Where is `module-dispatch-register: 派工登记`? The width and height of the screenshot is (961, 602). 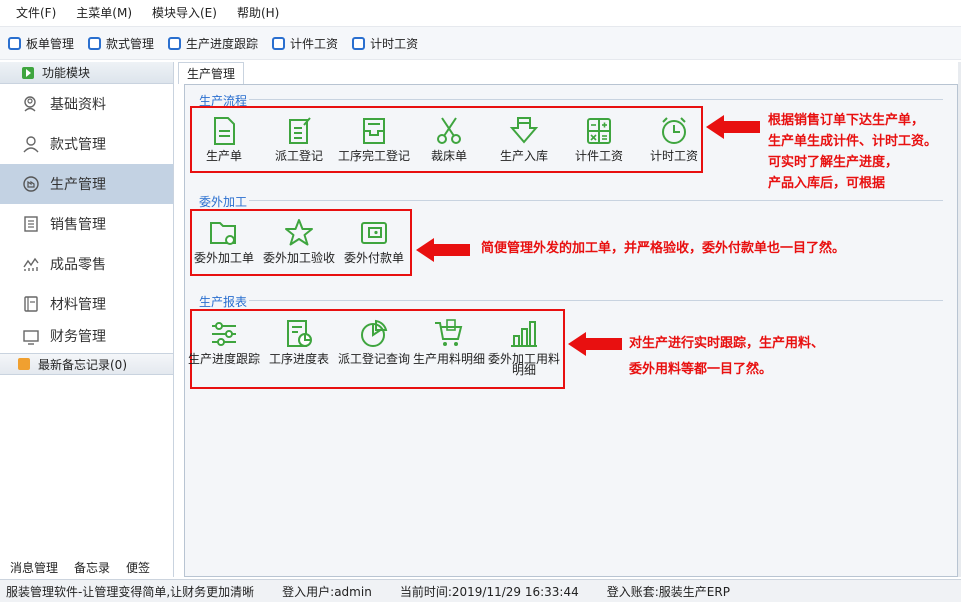 module-dispatch-register: 派工登记 is located at coordinates (299, 138).